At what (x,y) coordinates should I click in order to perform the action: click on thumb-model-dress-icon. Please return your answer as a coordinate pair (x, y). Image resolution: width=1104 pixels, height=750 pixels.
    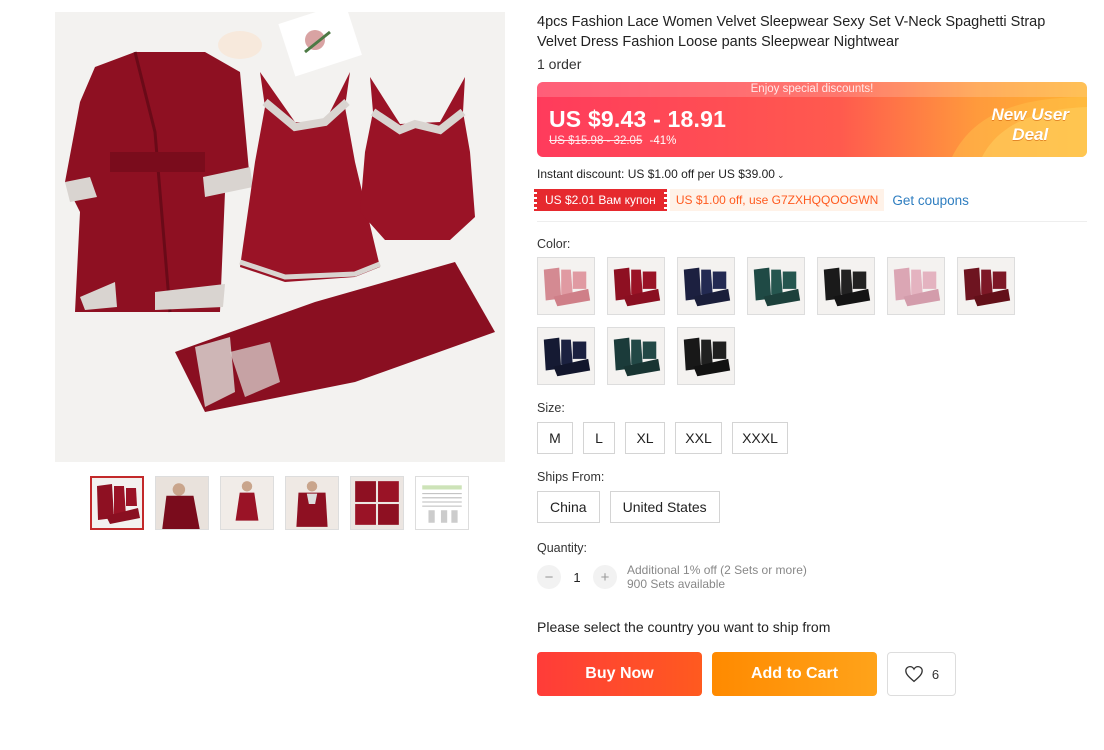
    Looking at the image, I should click on (247, 503).